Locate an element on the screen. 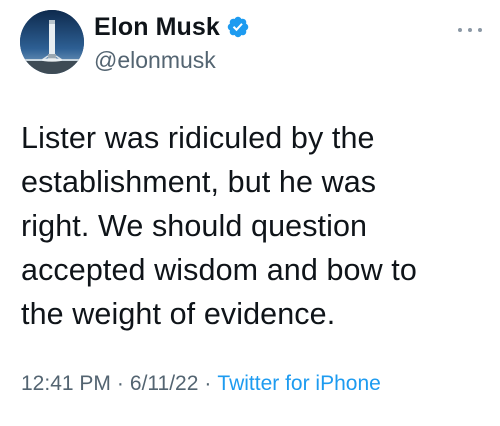 The image size is (500, 426). author-handle: @elonmusk is located at coordinates (155, 60).